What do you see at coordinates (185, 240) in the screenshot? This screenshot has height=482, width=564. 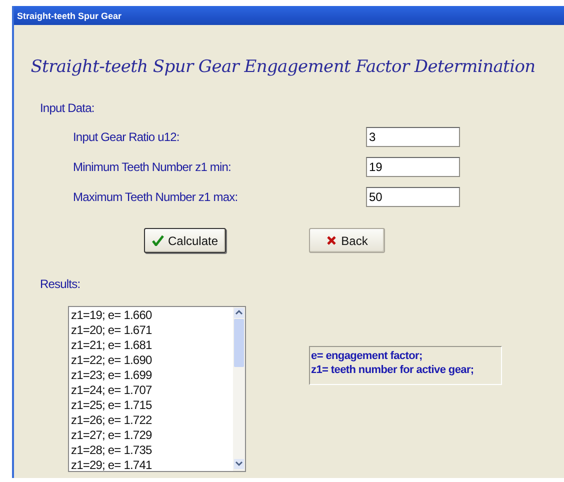 I see `calculate-button: Calculate` at bounding box center [185, 240].